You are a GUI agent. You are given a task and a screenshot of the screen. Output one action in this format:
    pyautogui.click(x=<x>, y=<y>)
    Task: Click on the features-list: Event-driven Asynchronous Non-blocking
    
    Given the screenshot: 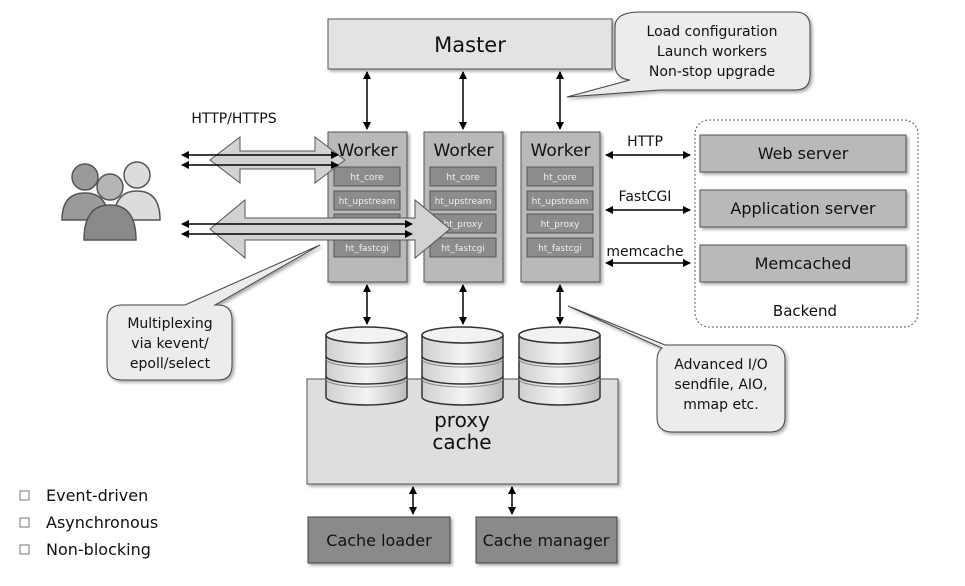 What is the action you would take?
    pyautogui.click(x=88, y=522)
    